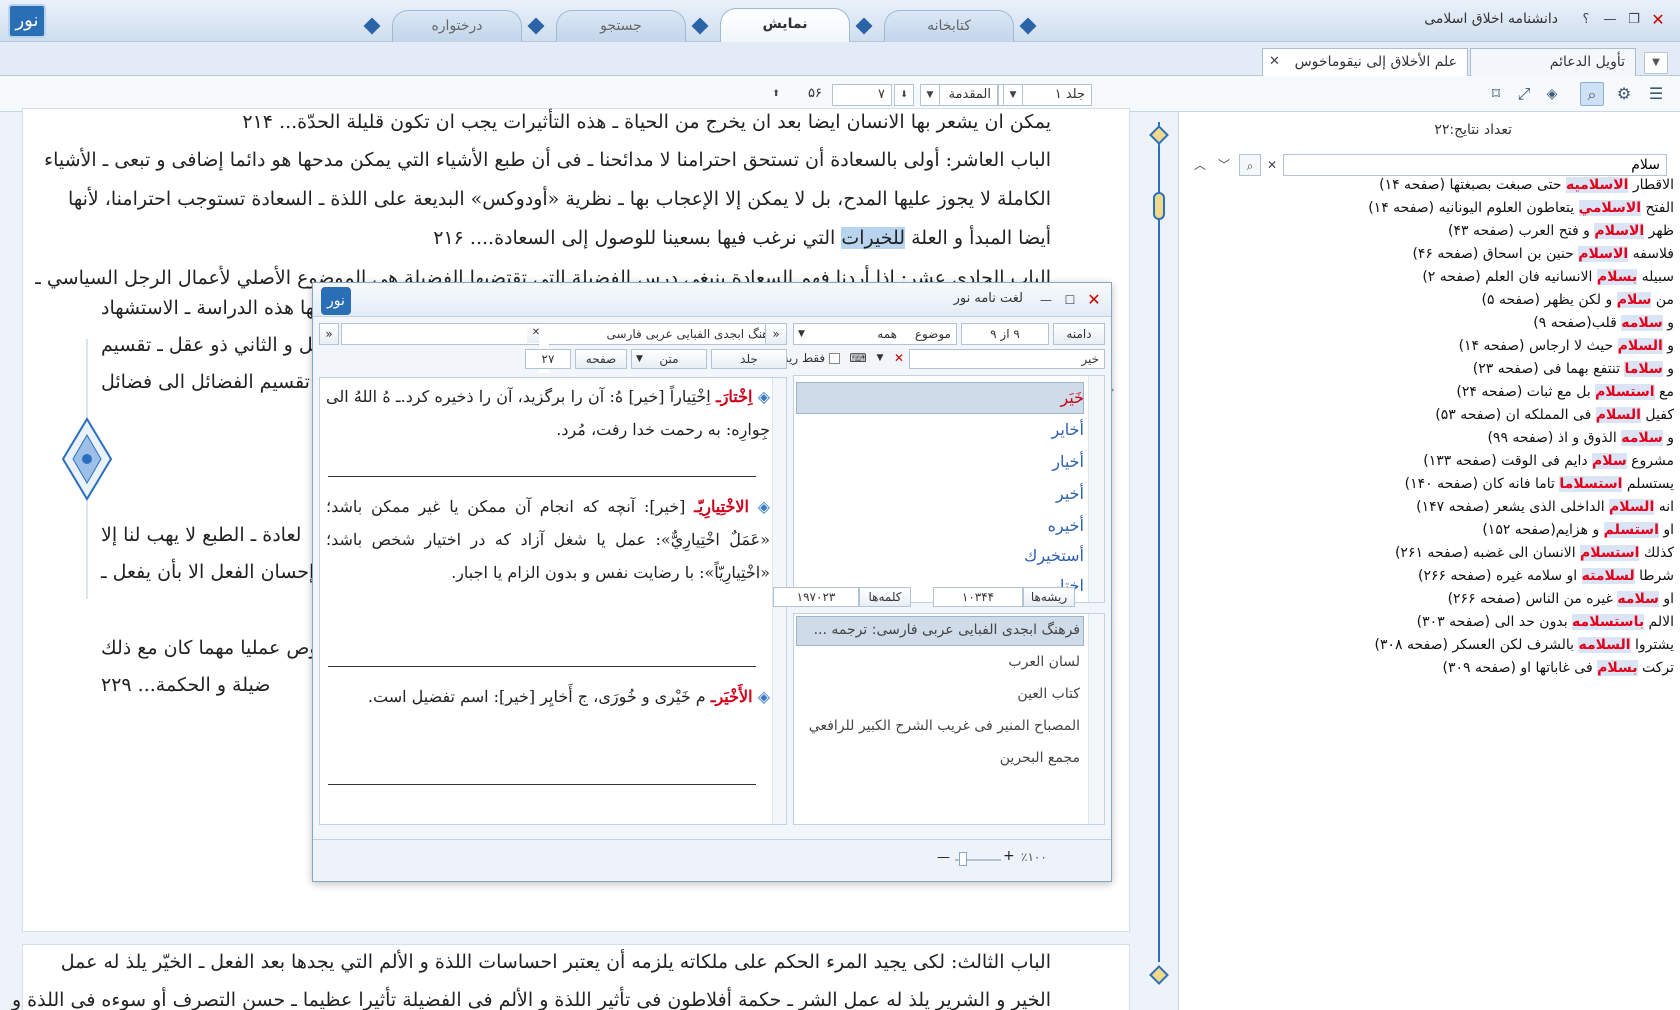 The width and height of the screenshot is (1680, 1010). I want to click on result-after: و فتح العرب (صفحه ۴۳), so click(1521, 231).